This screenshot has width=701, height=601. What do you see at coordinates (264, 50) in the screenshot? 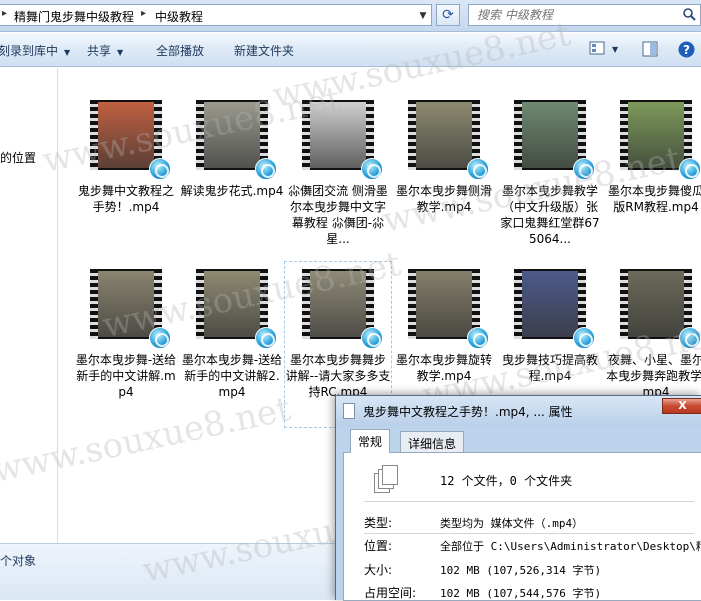
I see `new-folder-button: 新建文件夹` at bounding box center [264, 50].